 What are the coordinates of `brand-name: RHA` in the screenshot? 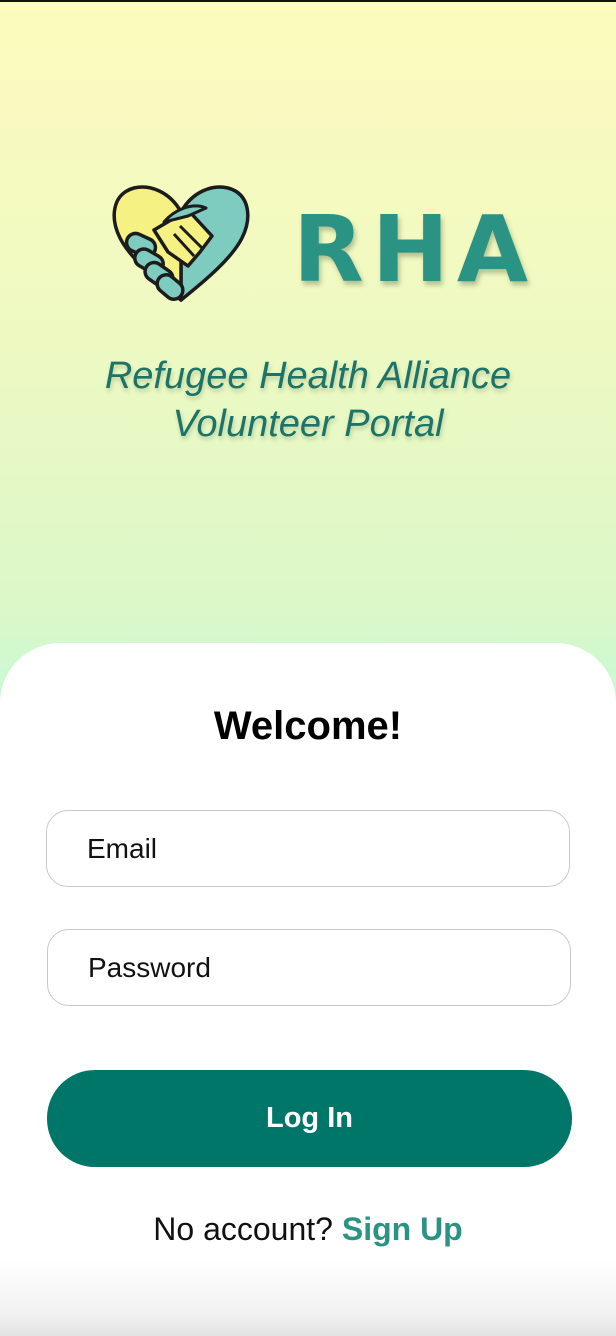 It's located at (415, 249).